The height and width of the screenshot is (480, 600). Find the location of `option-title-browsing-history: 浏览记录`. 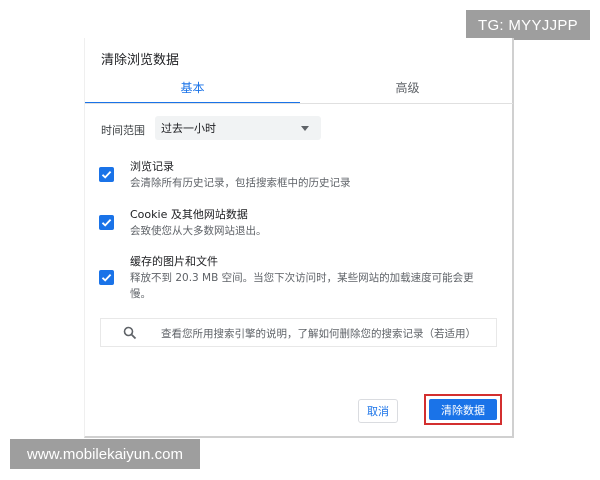

option-title-browsing-history: 浏览记录 is located at coordinates (152, 166).